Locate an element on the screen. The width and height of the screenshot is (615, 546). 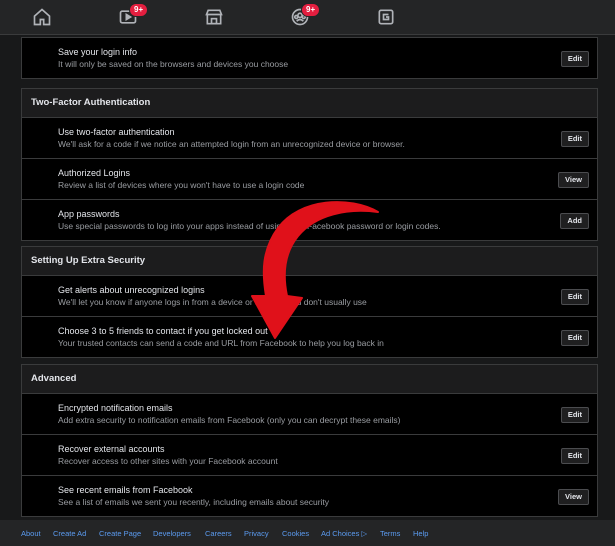
row-title: Use two-factor authentication is located at coordinates (116, 132).